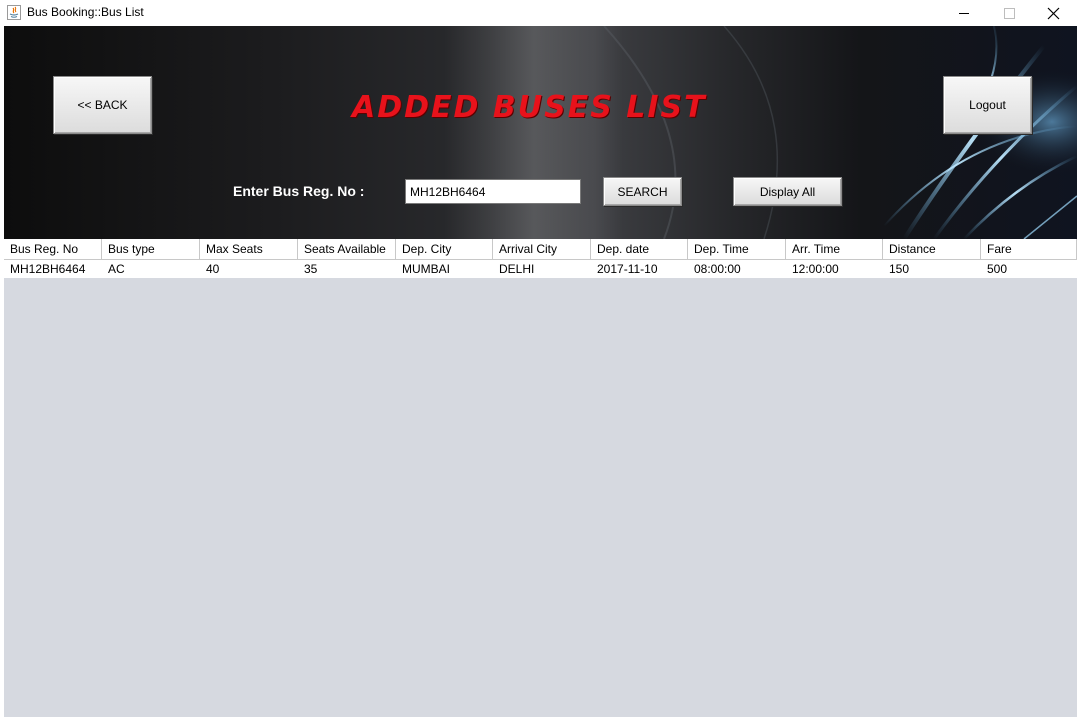 The image size is (1079, 721). I want to click on column-header: Seats Available, so click(347, 249).